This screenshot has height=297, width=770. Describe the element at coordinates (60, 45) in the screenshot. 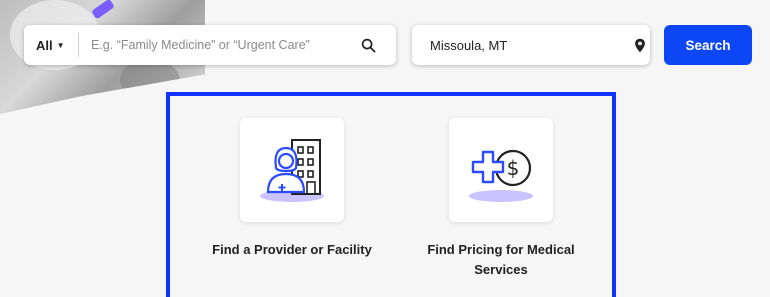

I see `caret-down-icon: ▼` at that location.